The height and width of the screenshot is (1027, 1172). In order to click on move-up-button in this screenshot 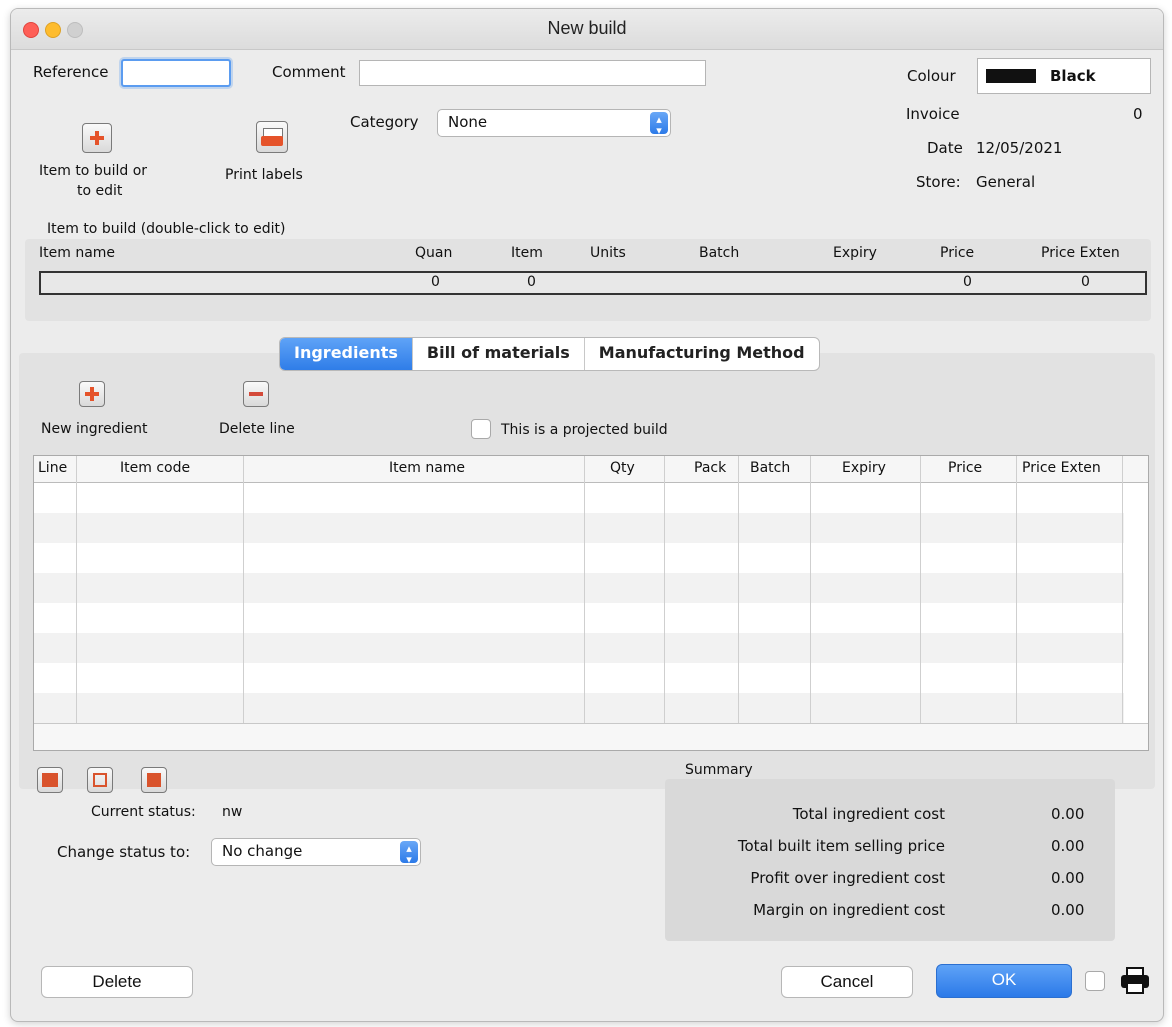, I will do `click(50, 780)`.